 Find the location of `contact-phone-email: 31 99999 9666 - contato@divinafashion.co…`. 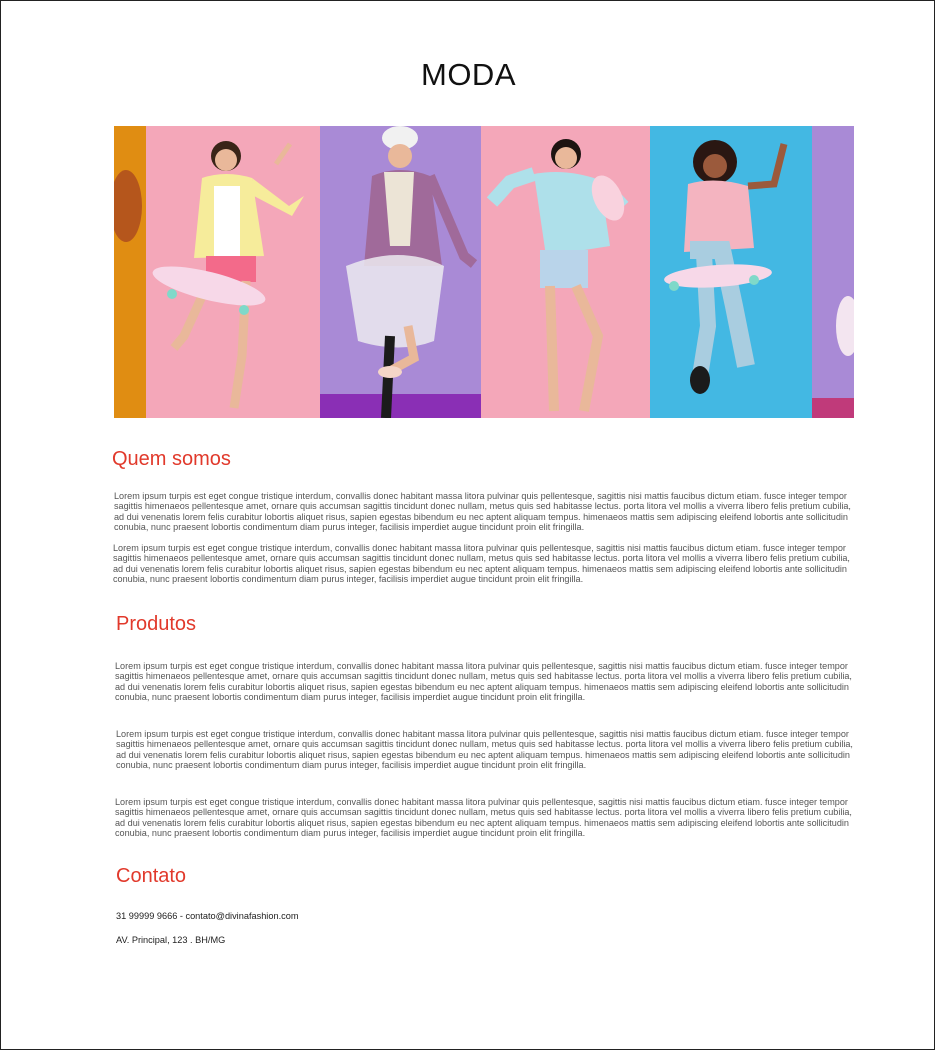

contact-phone-email: 31 99999 9666 - contato@divinafashion.co… is located at coordinates (207, 916).